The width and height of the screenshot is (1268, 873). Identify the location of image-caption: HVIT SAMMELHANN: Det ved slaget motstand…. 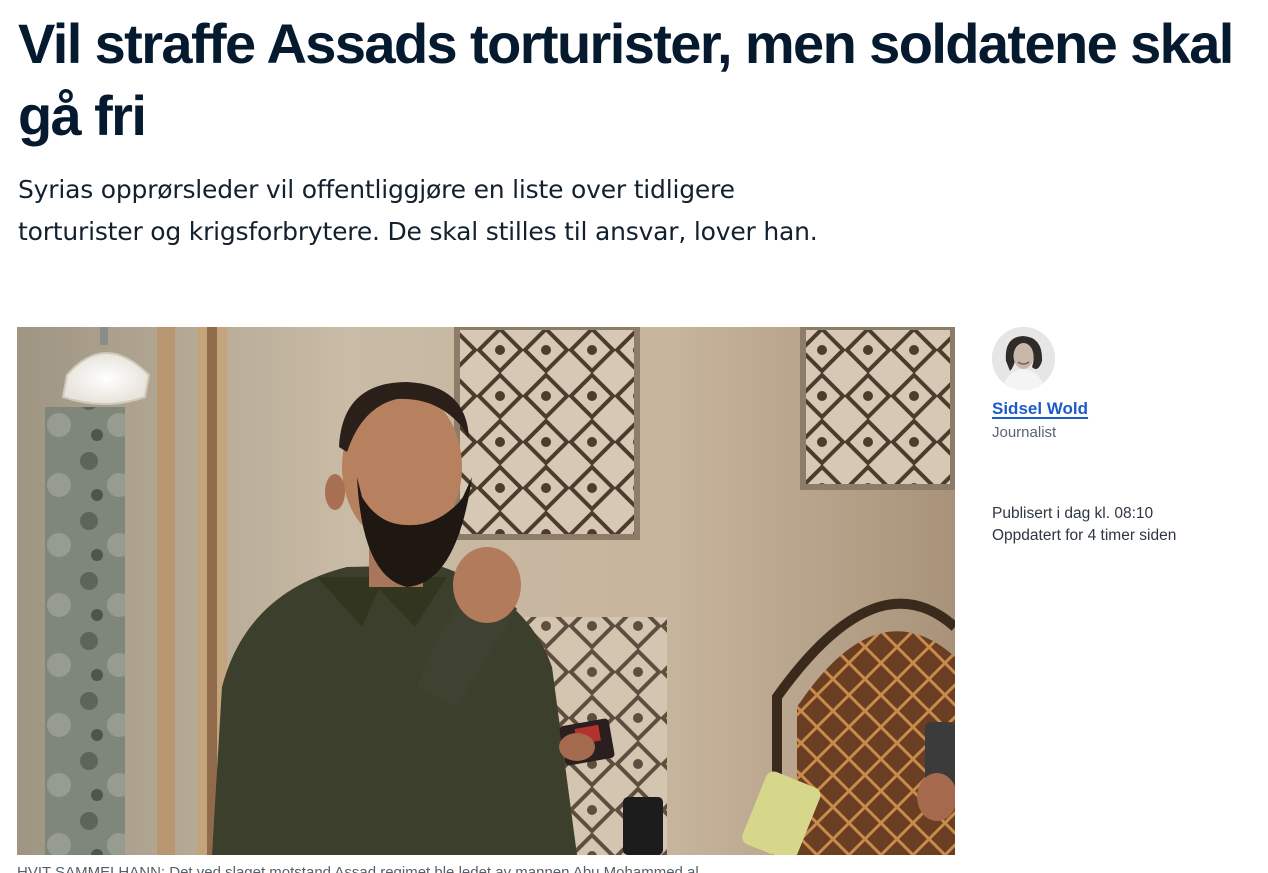
(358, 868).